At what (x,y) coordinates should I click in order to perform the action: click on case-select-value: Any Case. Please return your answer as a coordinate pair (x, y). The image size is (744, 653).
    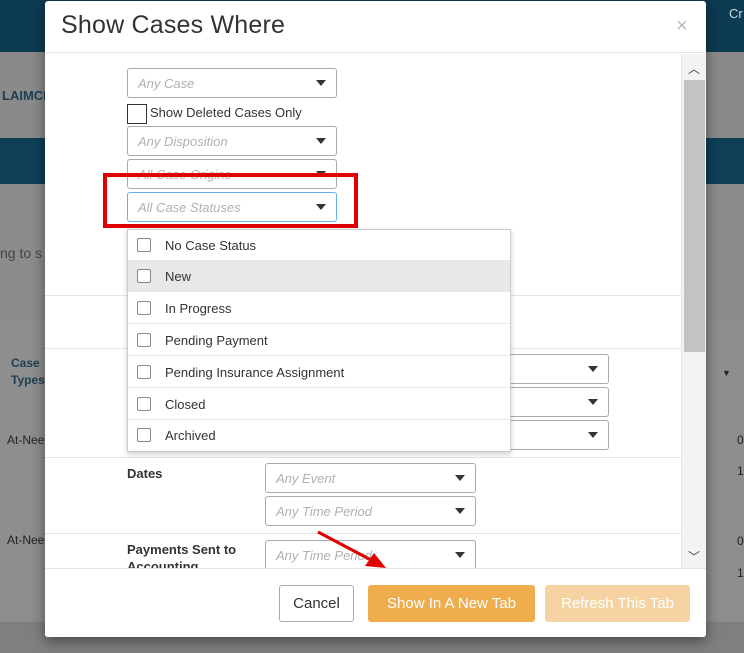
    Looking at the image, I should click on (166, 83).